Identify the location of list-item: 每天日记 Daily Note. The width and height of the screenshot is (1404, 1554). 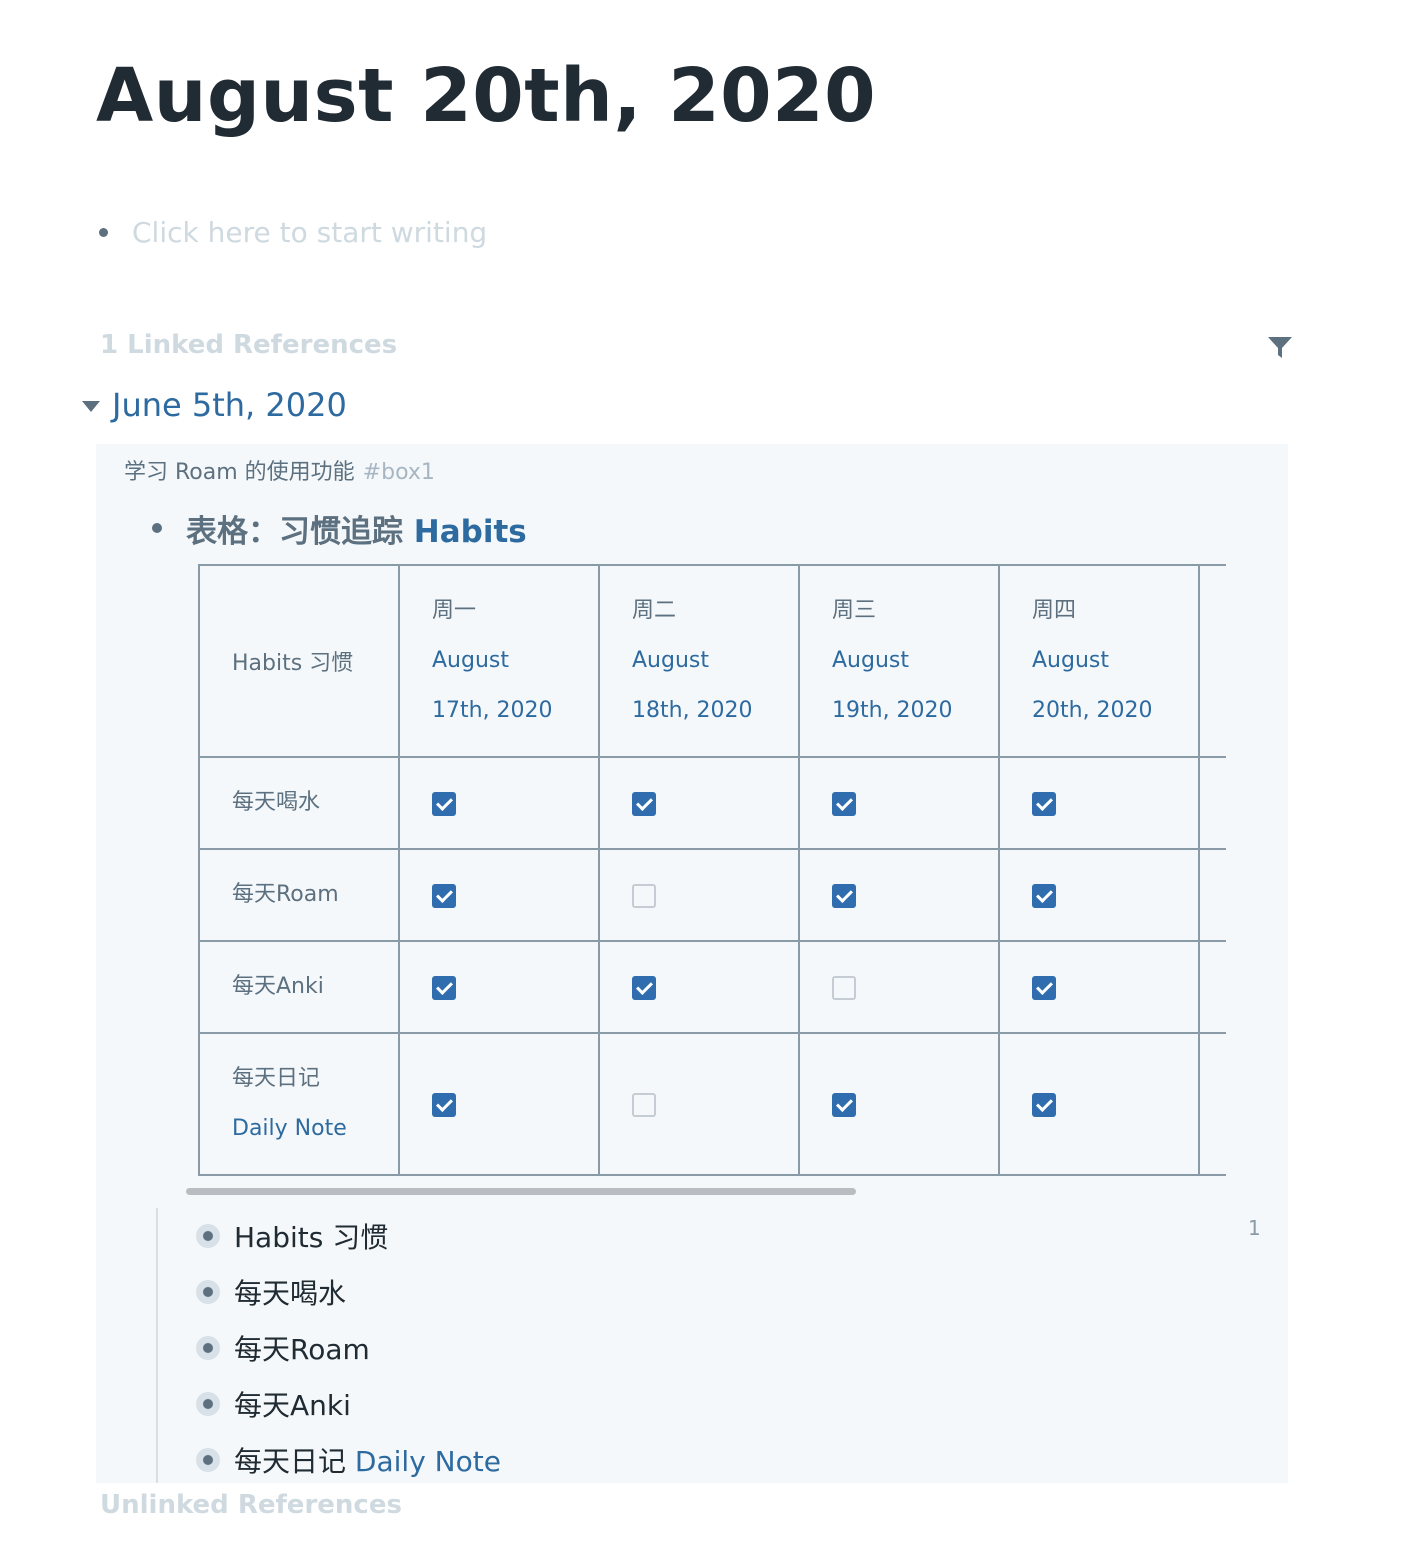
(348, 1459).